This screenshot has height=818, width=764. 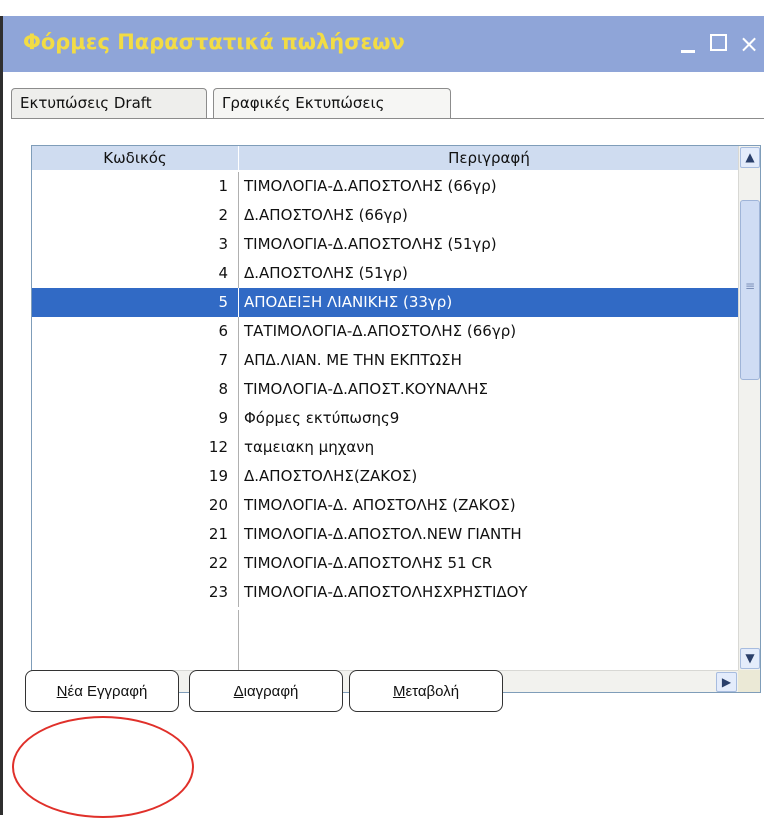 I want to click on window-title: Φόρμες Παραστατικά πωλήσεων, so click(x=214, y=42).